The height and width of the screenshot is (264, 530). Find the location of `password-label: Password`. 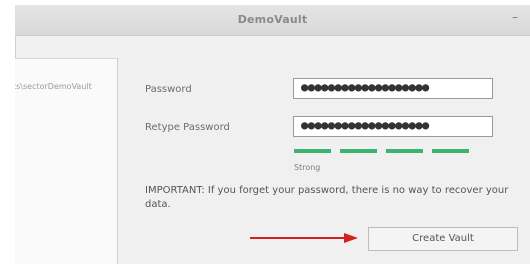

password-label: Password is located at coordinates (168, 89).